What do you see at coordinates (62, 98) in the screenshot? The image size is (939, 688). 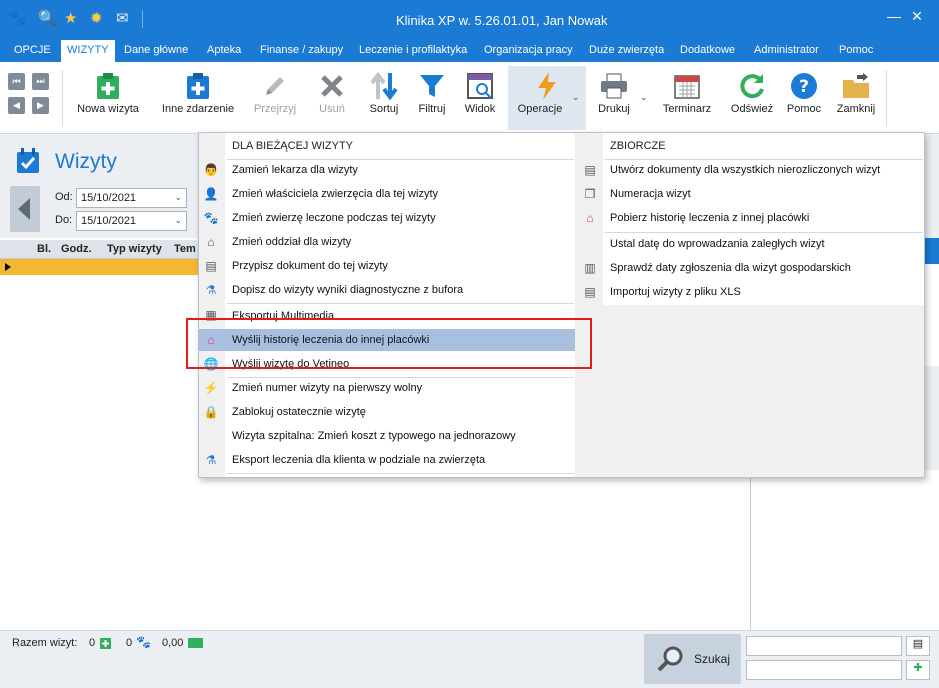 I see `ribbon-separator` at bounding box center [62, 98].